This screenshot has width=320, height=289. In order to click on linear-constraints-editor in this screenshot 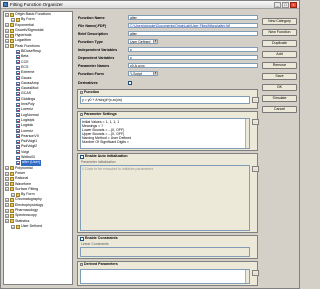, I will do `click(165, 252)`.